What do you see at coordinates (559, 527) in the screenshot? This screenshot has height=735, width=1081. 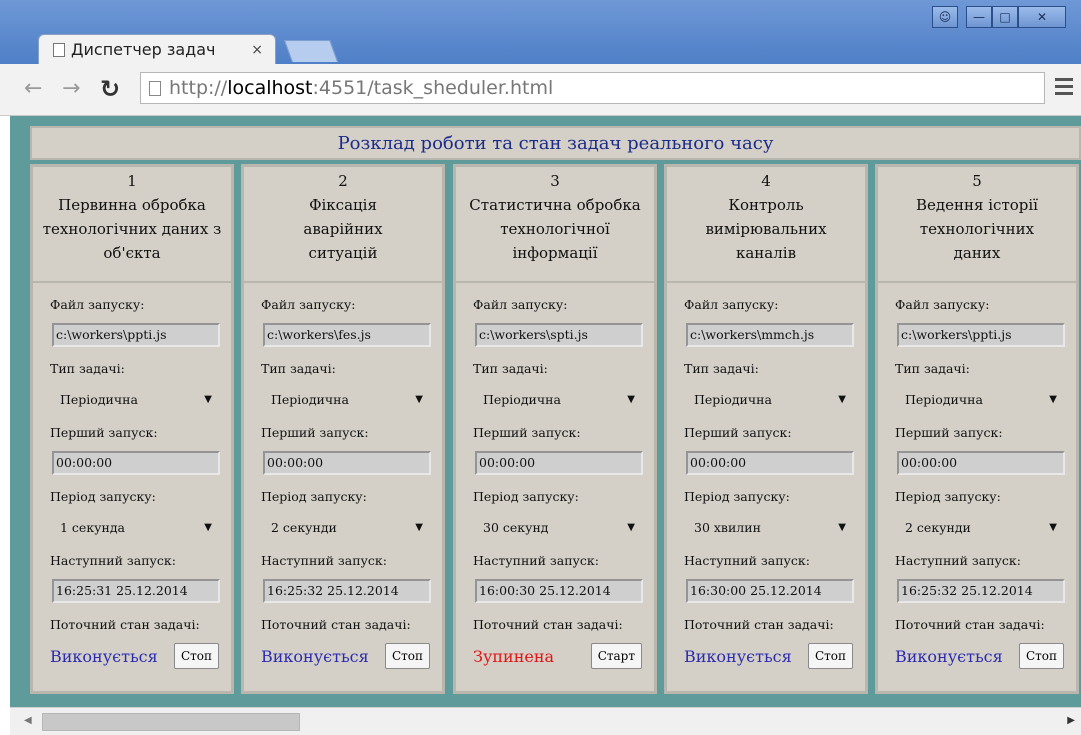 I see `period-select: 30 секунд ▼` at bounding box center [559, 527].